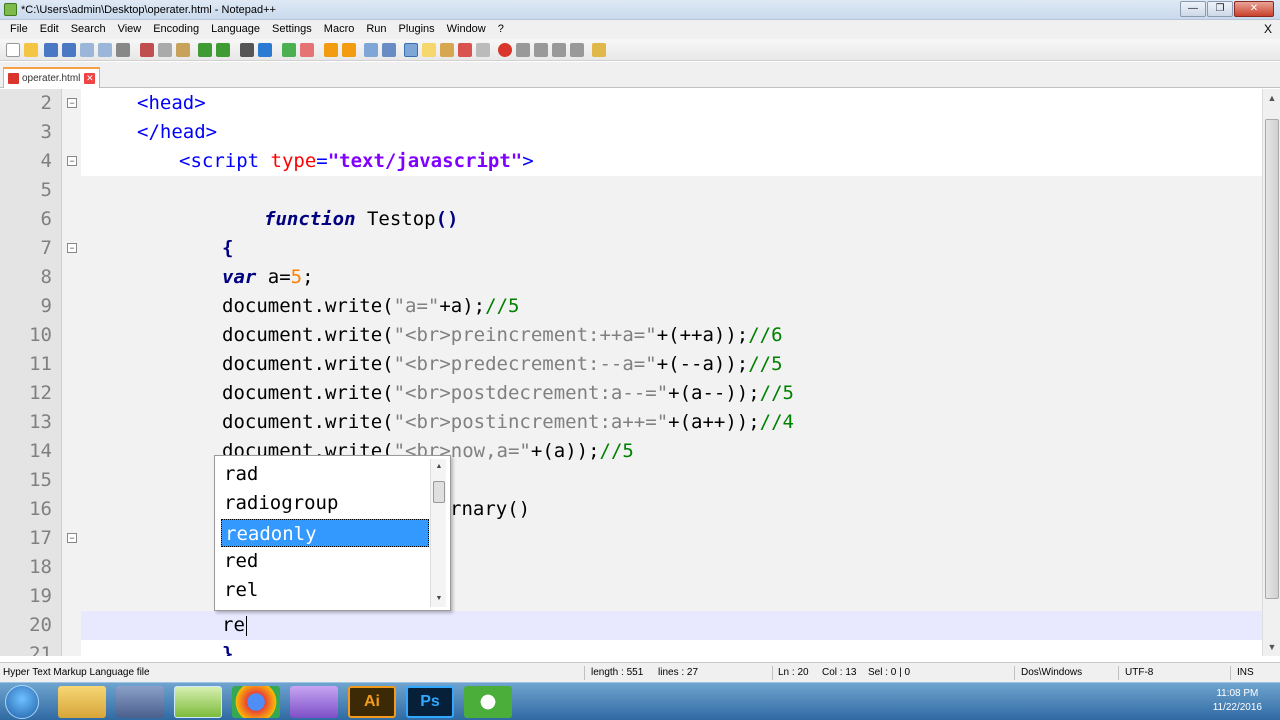 Image resolution: width=1280 pixels, height=720 pixels. I want to click on feather-task-icon, so click(314, 702).